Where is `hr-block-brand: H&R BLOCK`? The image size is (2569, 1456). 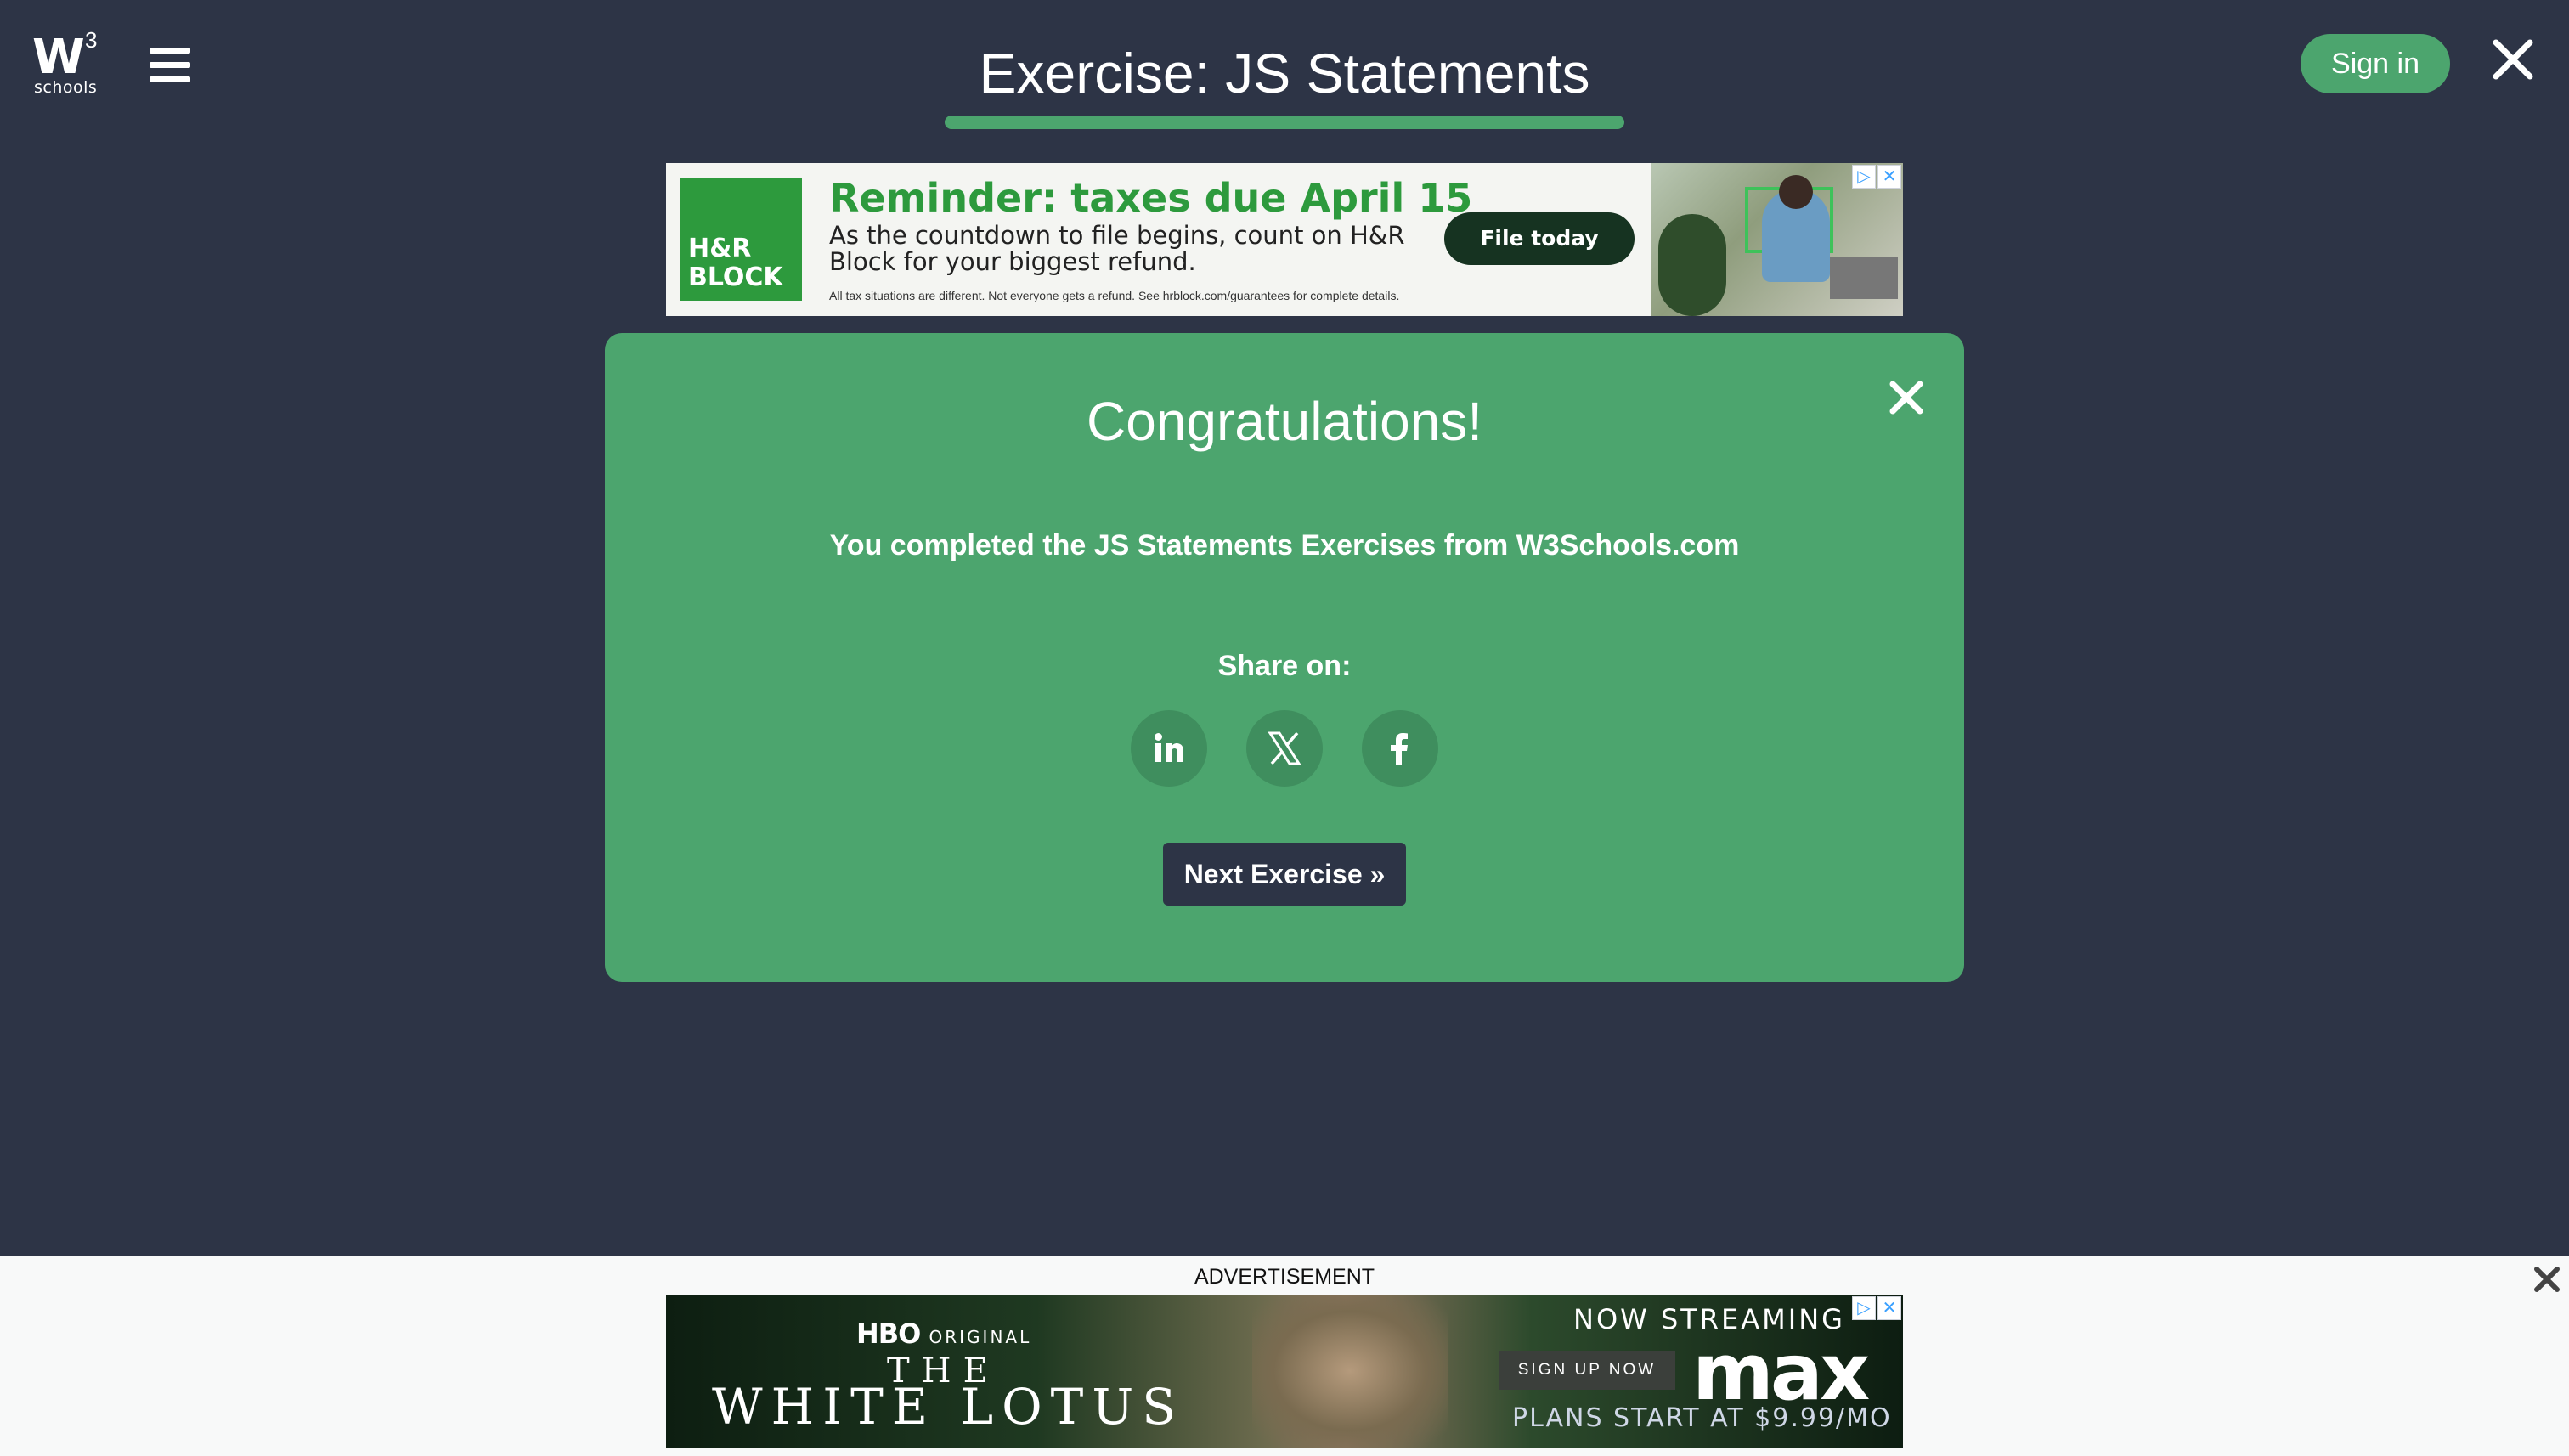
hr-block-brand: H&R BLOCK is located at coordinates (736, 263).